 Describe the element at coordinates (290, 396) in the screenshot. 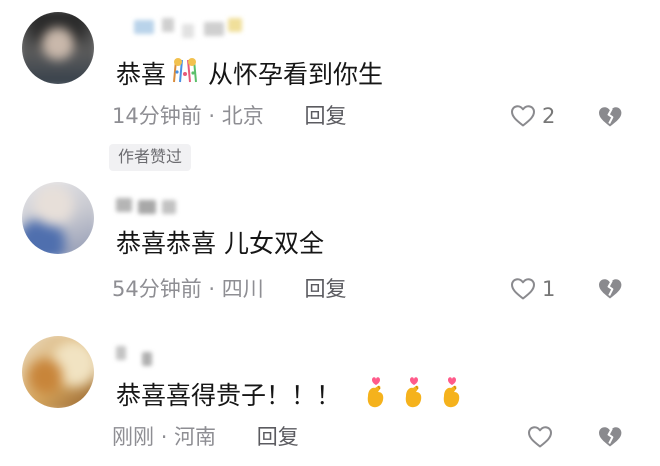

I see `comment-text: 恭喜喜得贵子！！！` at that location.